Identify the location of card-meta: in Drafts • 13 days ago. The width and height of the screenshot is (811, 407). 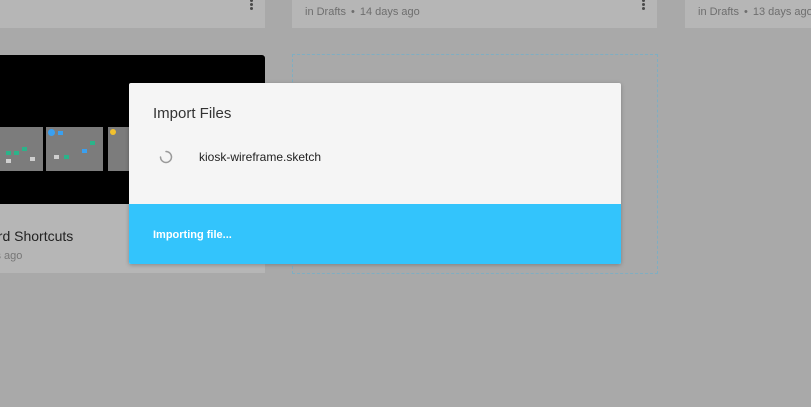
(754, 12).